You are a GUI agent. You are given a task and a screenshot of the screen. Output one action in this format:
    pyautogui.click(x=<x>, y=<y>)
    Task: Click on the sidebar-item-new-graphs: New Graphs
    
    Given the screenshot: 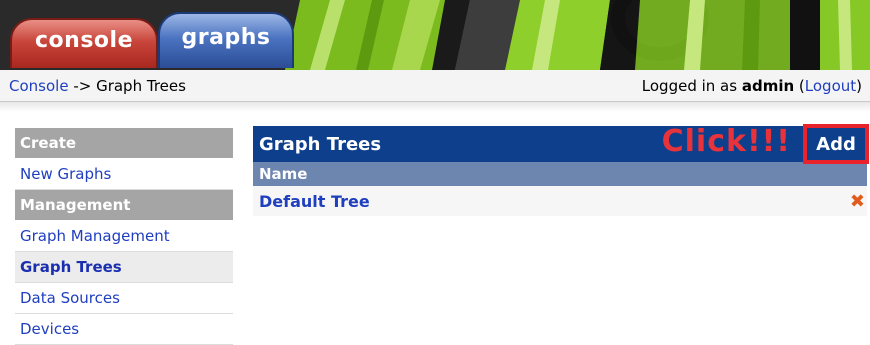 What is the action you would take?
    pyautogui.click(x=124, y=174)
    